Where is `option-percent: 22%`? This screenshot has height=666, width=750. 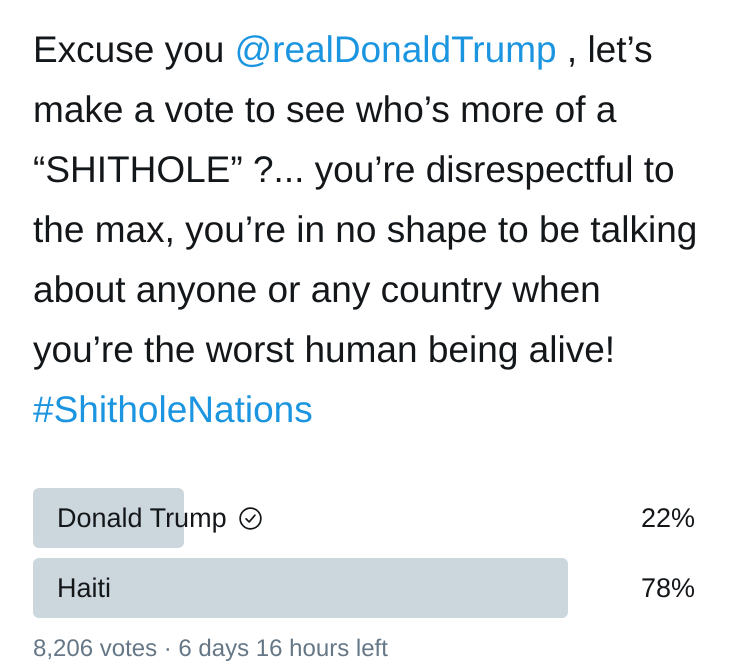 option-percent: 22% is located at coordinates (667, 518).